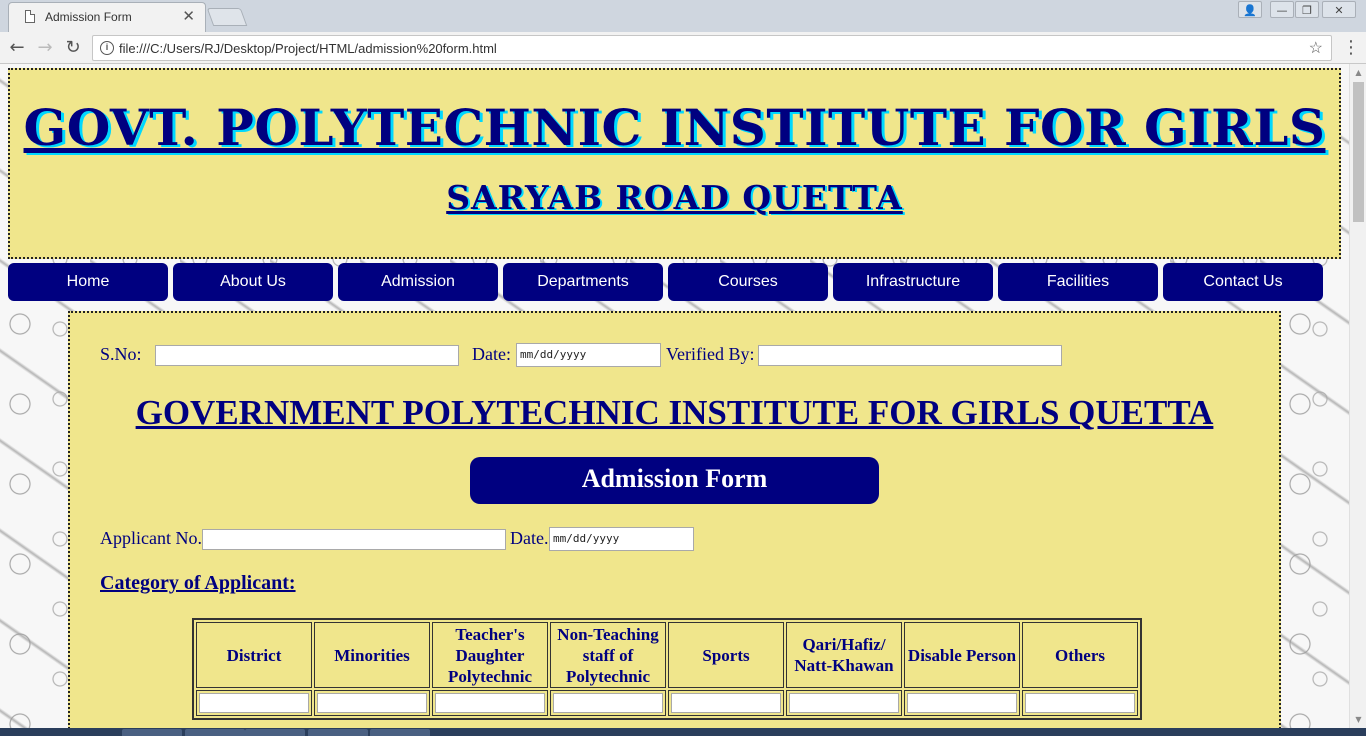 The image size is (1366, 736). What do you see at coordinates (151, 538) in the screenshot?
I see `applicant-no-label: Applicant No.` at bounding box center [151, 538].